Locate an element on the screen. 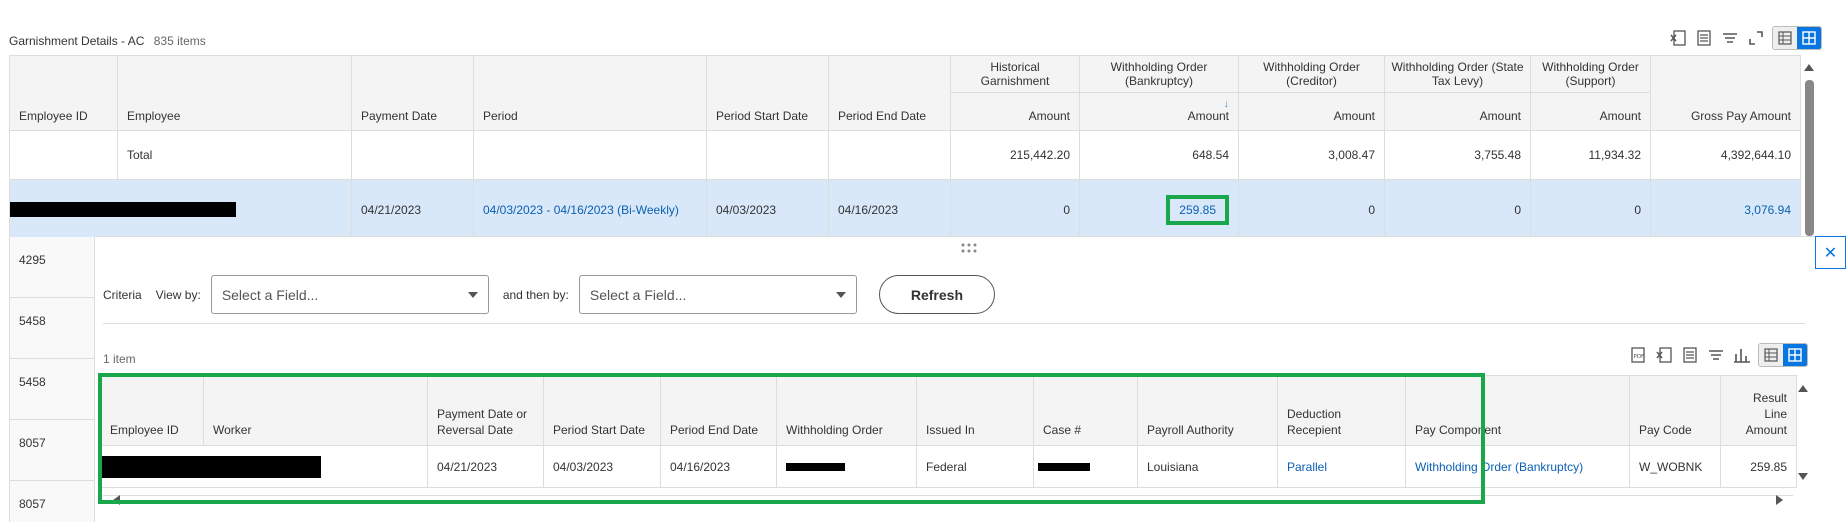  col-historical-amount: Amount is located at coordinates (1015, 111).